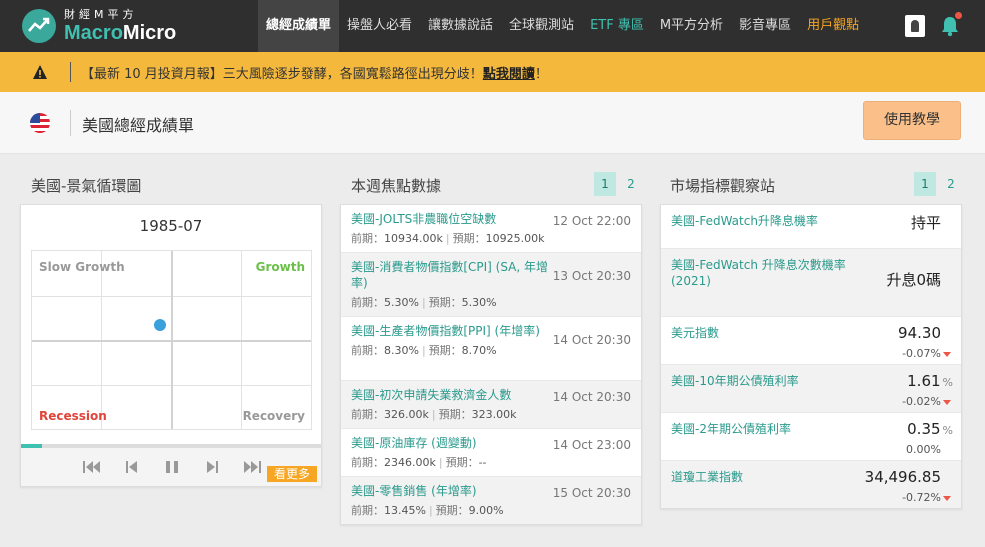 This screenshot has height=547, width=985. What do you see at coordinates (926, 353) in the screenshot?
I see `market-change: -0.07%` at bounding box center [926, 353].